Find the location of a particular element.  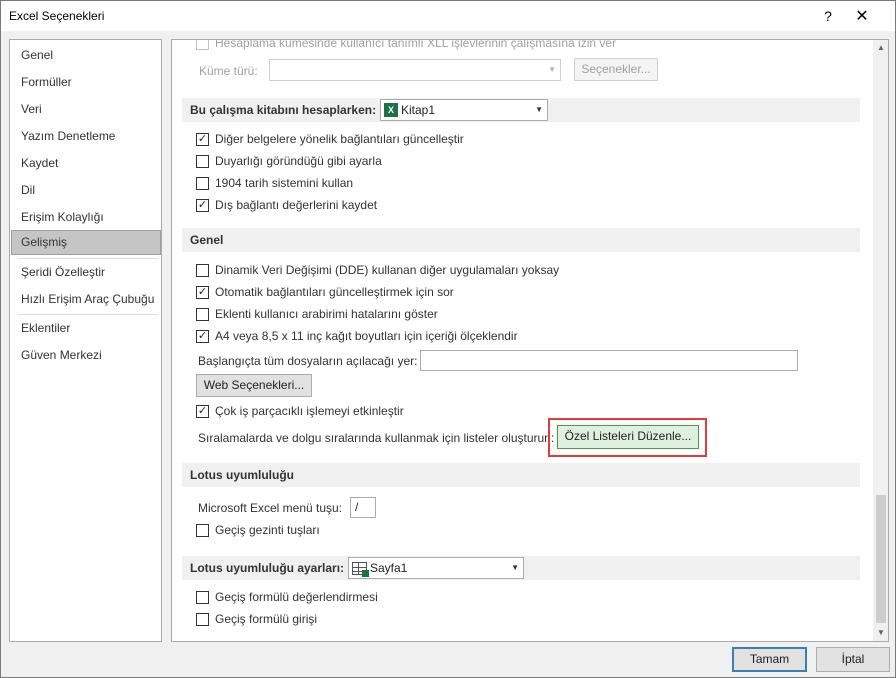

transition-formula-entry-option: Geçiş formülü girişi is located at coordinates (256, 619).